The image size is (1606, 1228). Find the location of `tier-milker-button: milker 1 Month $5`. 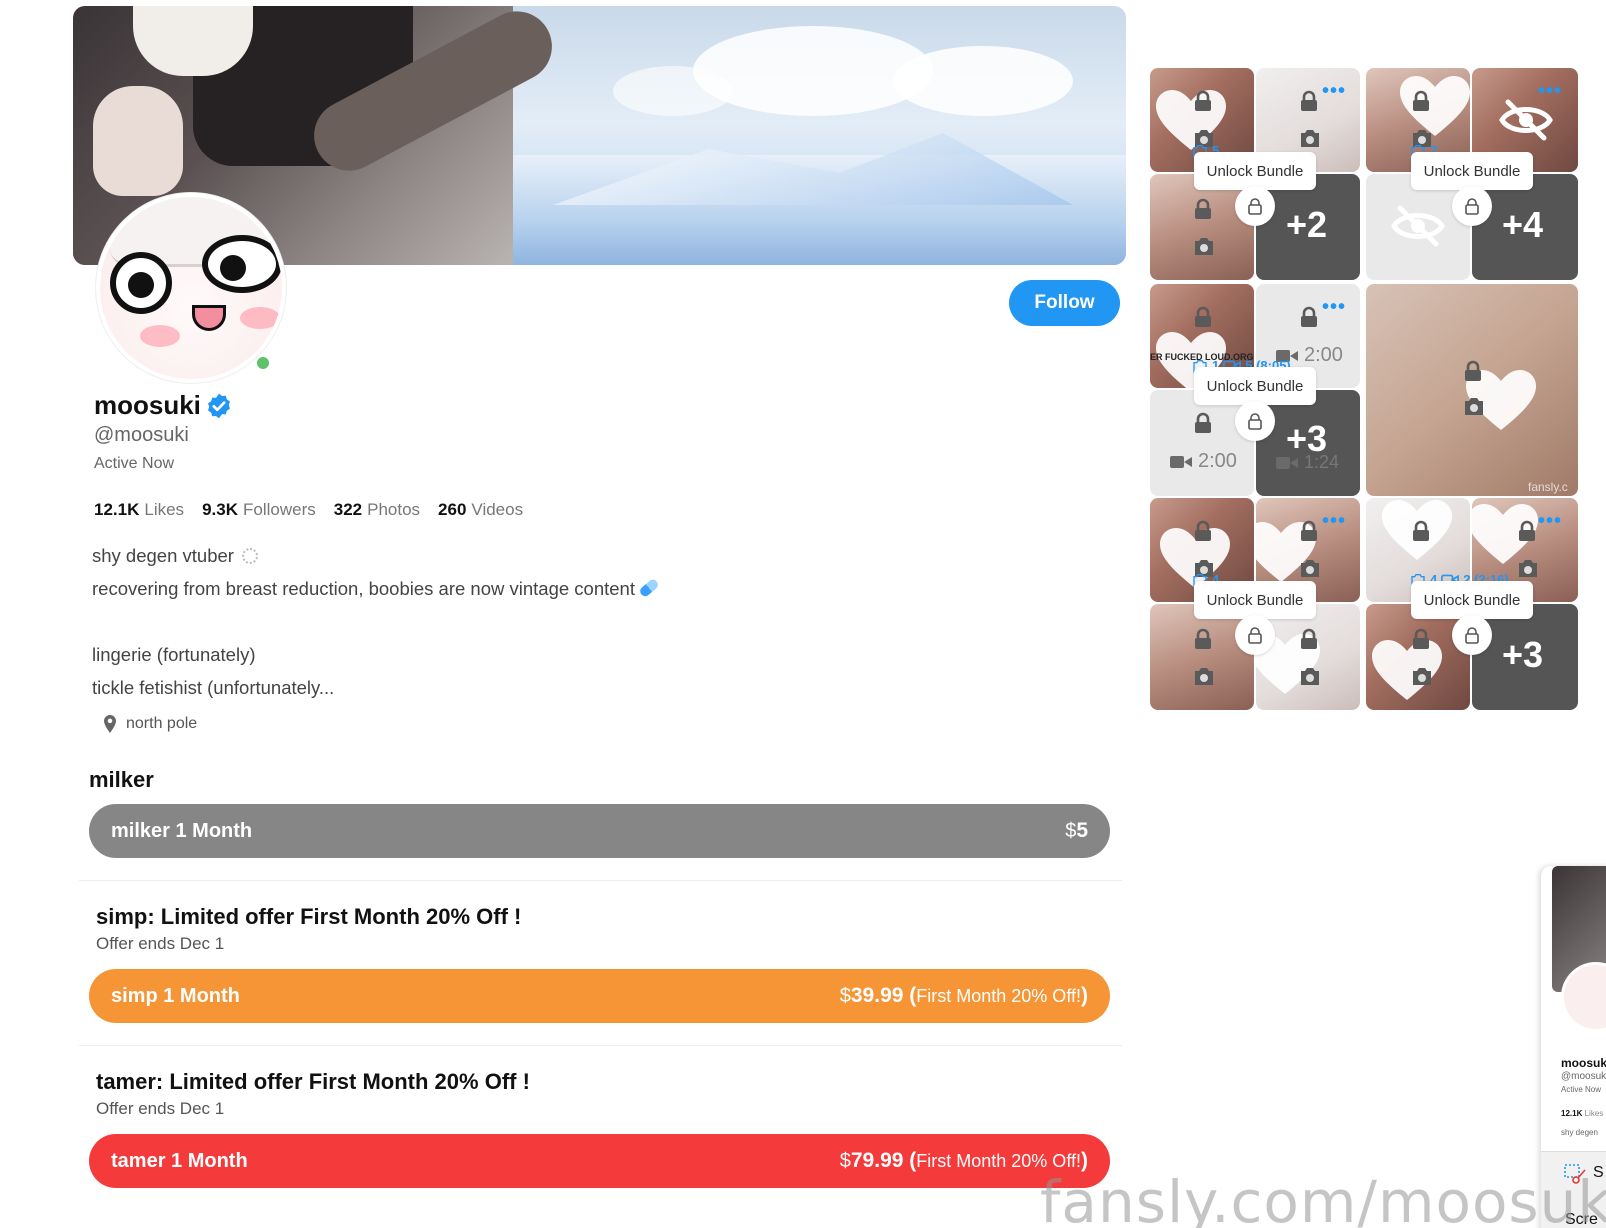

tier-milker-button: milker 1 Month $5 is located at coordinates (599, 831).